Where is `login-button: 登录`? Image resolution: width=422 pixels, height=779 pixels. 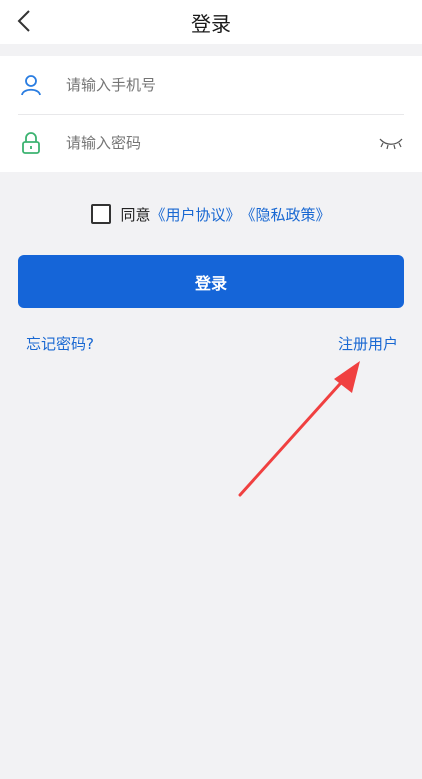 login-button: 登录 is located at coordinates (211, 281).